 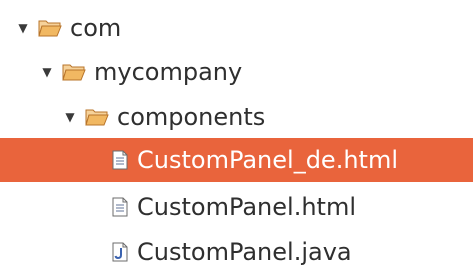 I want to click on tree-item-label: CustomPanel.java, so click(x=244, y=252).